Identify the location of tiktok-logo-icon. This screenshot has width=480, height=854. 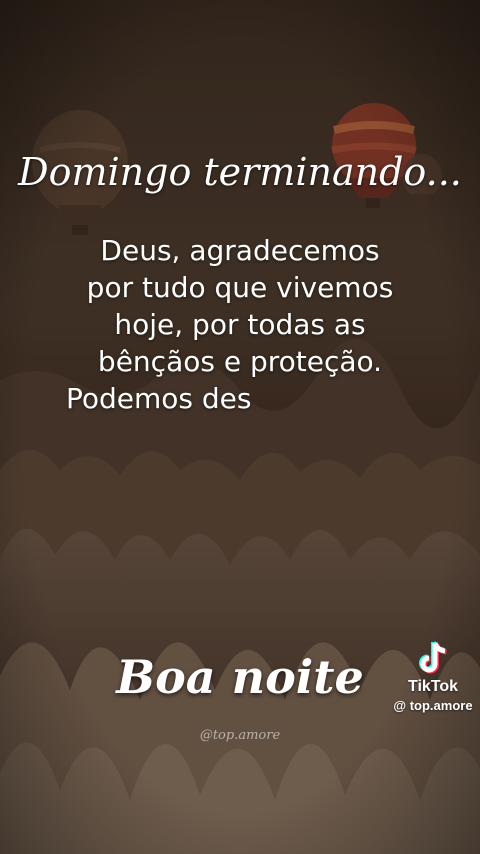
(433, 657).